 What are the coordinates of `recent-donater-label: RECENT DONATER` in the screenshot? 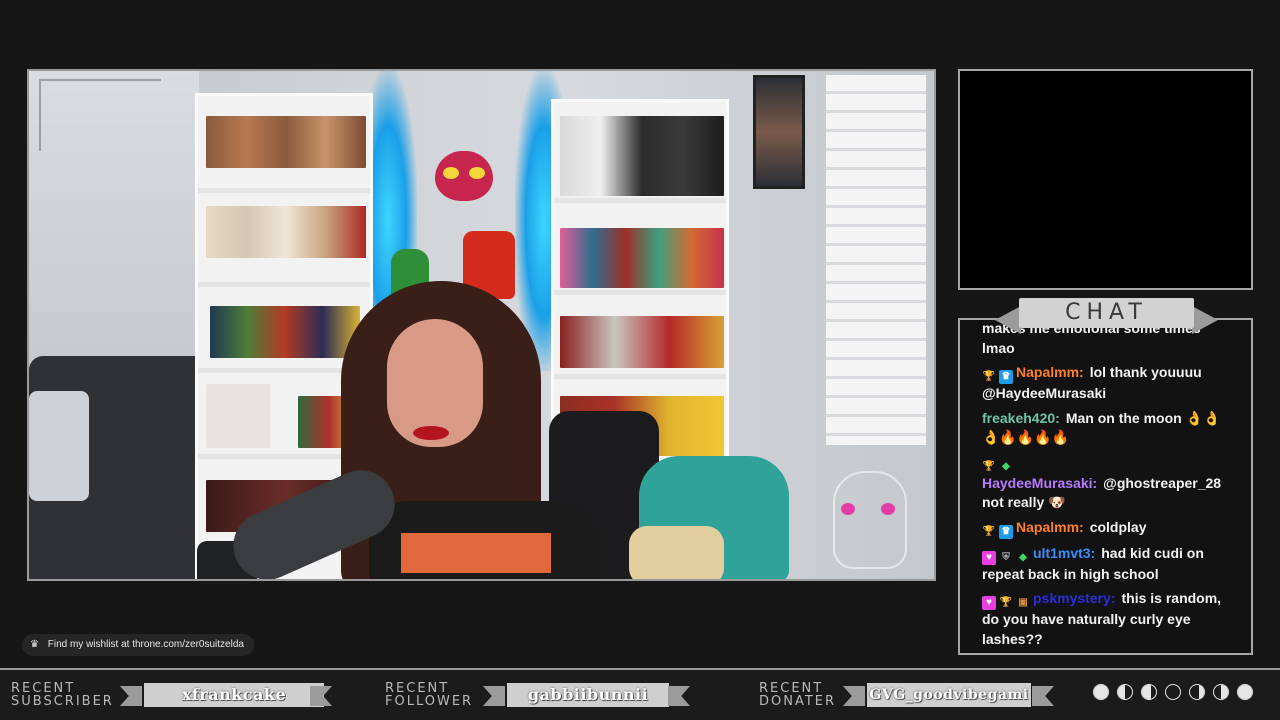 It's located at (798, 695).